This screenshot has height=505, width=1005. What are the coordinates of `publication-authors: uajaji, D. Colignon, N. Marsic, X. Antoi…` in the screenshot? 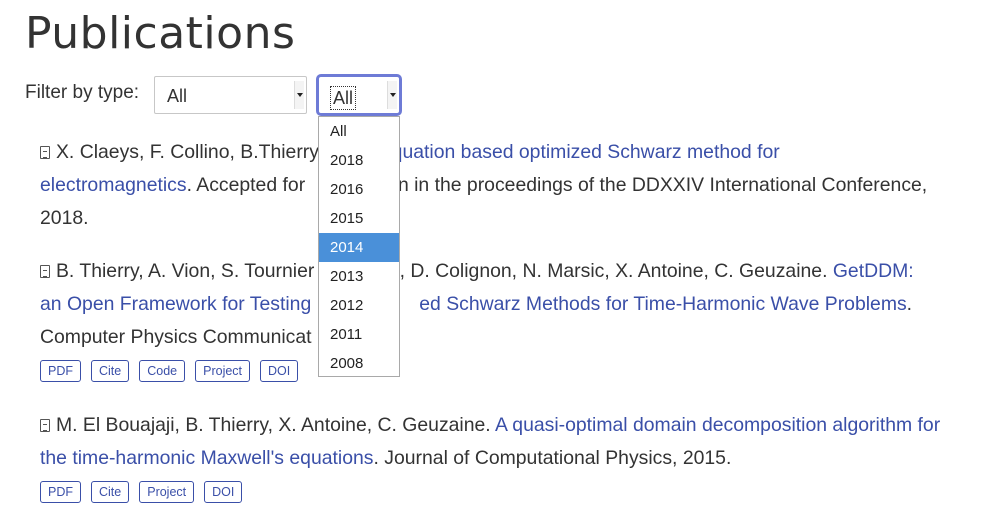 It's located at (591, 271).